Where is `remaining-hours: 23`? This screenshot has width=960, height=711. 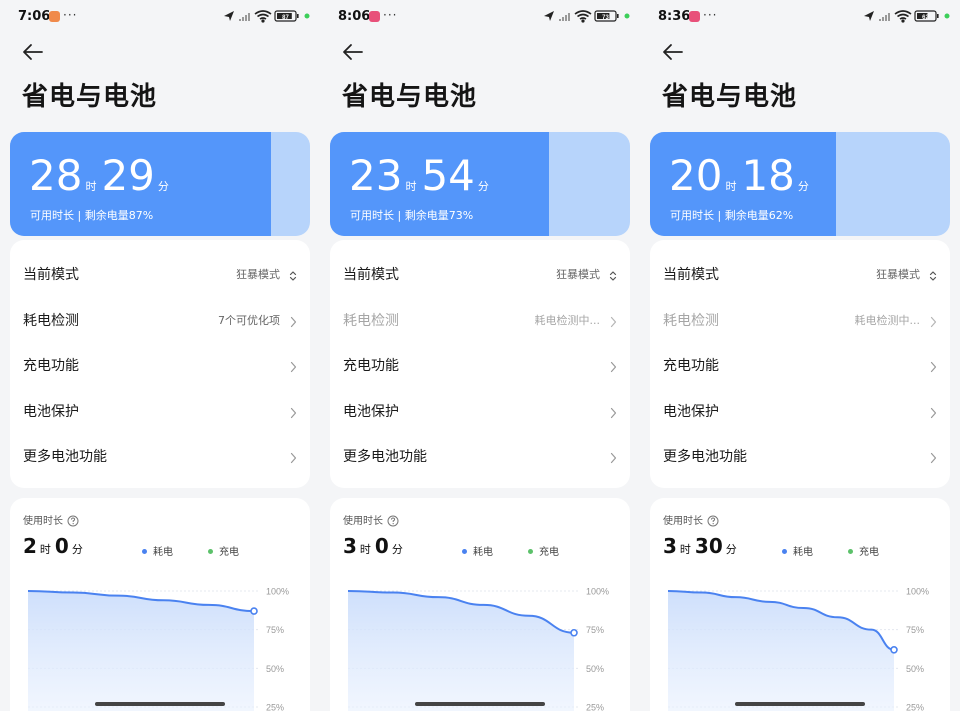
remaining-hours: 23 is located at coordinates (376, 175).